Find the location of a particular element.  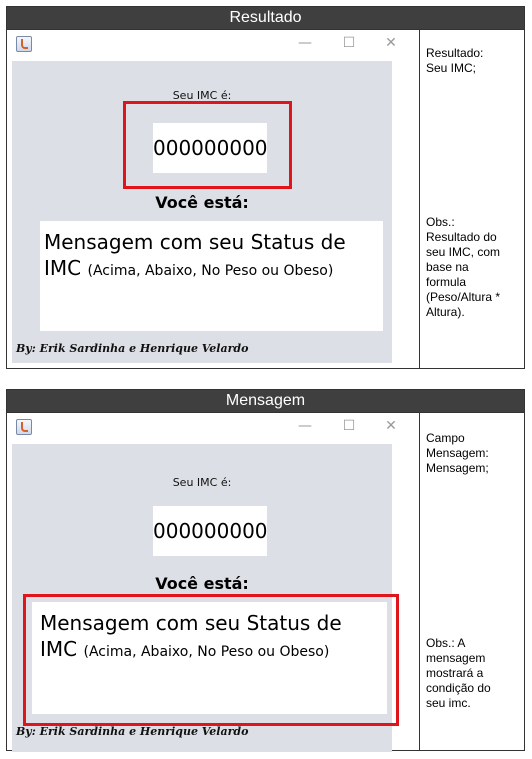

imc-label: Seu IMC é: is located at coordinates (202, 482).